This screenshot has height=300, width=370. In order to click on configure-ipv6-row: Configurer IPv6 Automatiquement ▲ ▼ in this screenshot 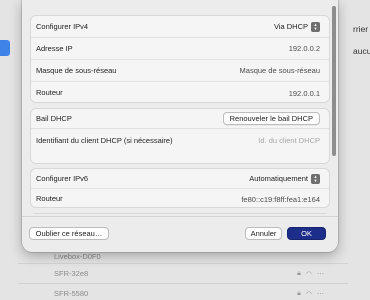, I will do `click(180, 179)`.